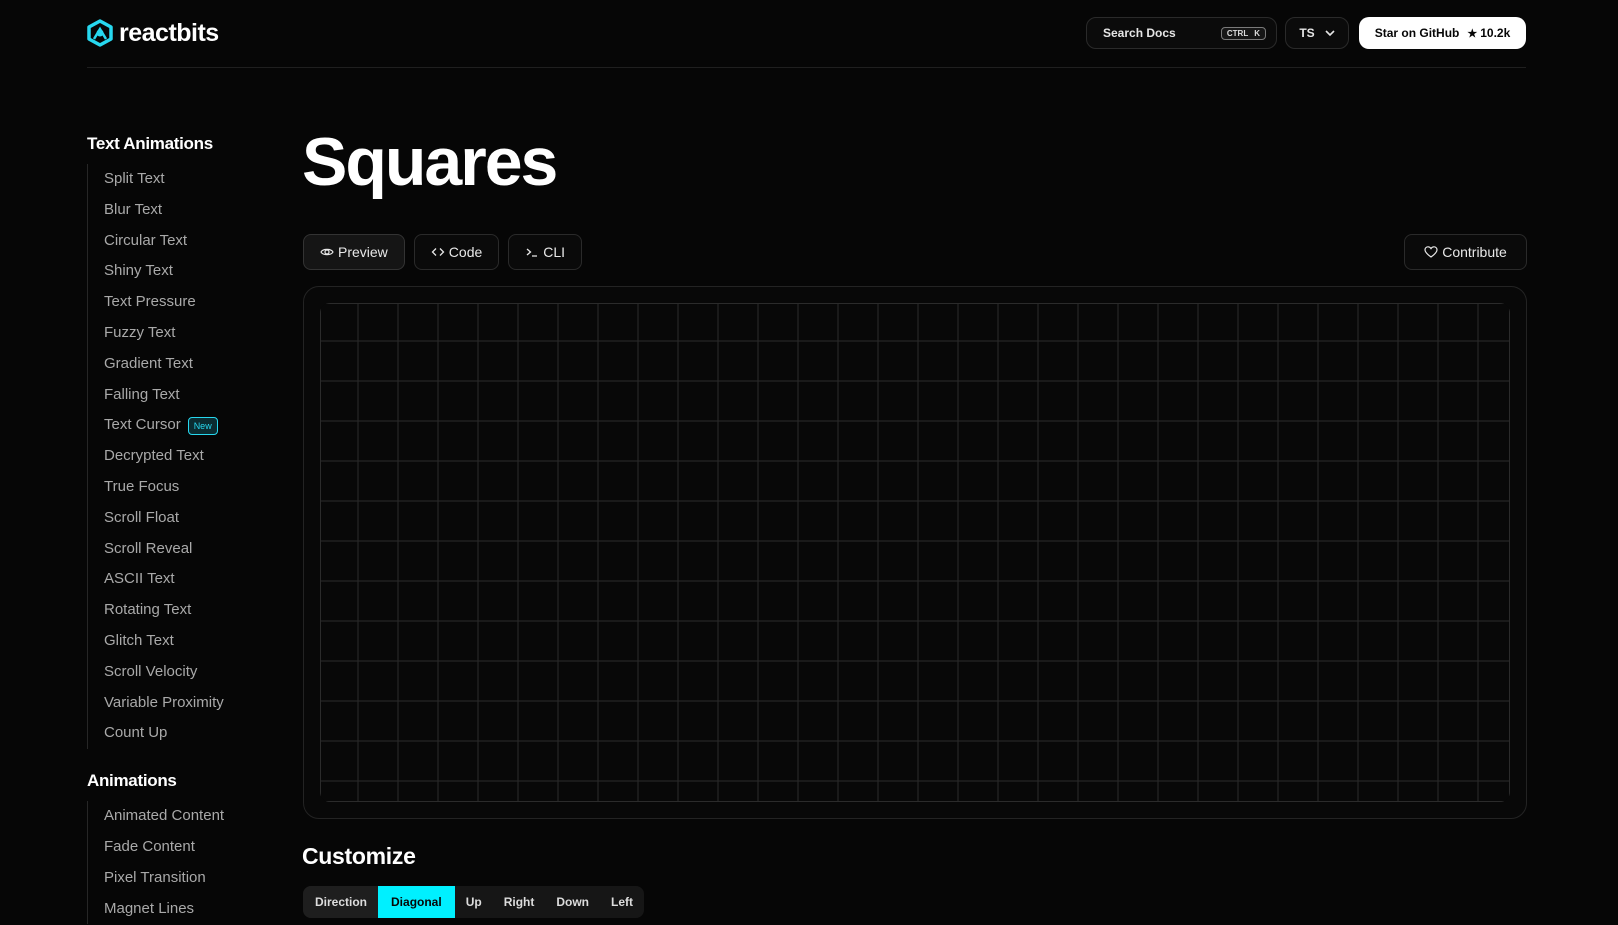  I want to click on tab-label: CLI, so click(554, 252).